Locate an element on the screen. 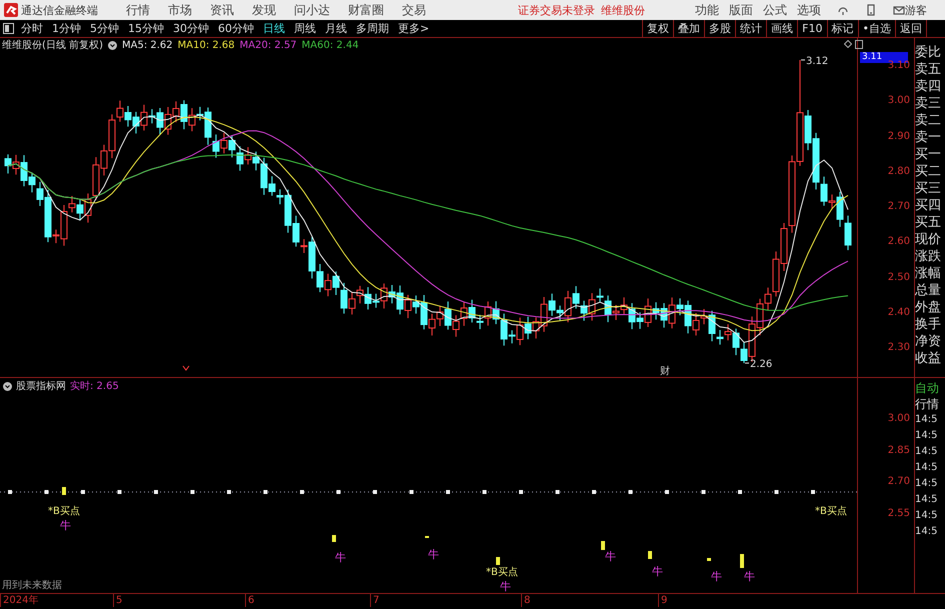 The width and height of the screenshot is (945, 609). quote-label: 涨幅 is located at coordinates (928, 273).